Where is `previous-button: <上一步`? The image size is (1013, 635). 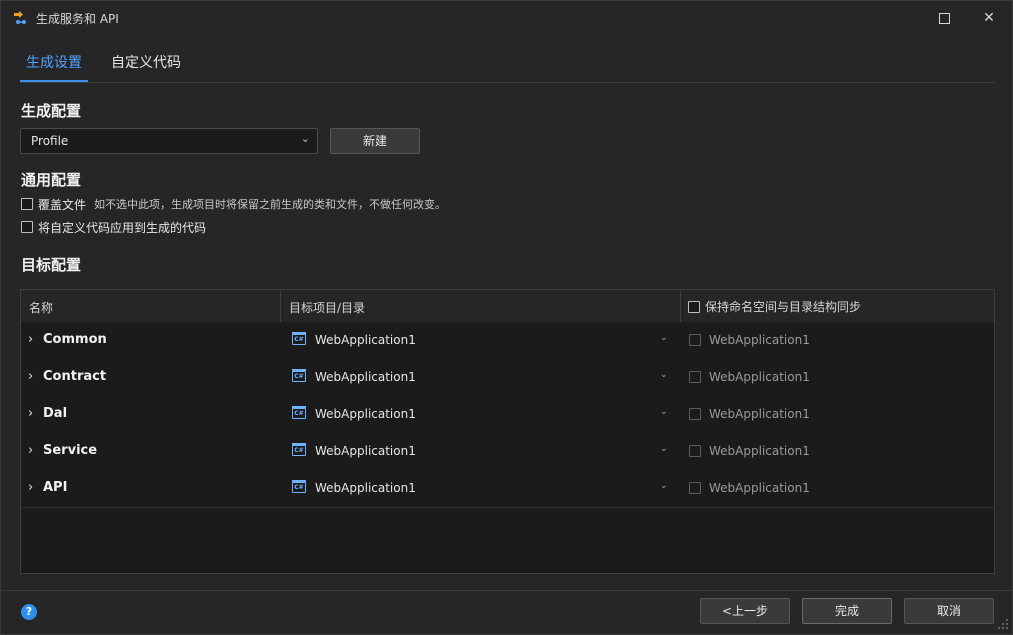 previous-button: <上一步 is located at coordinates (745, 611).